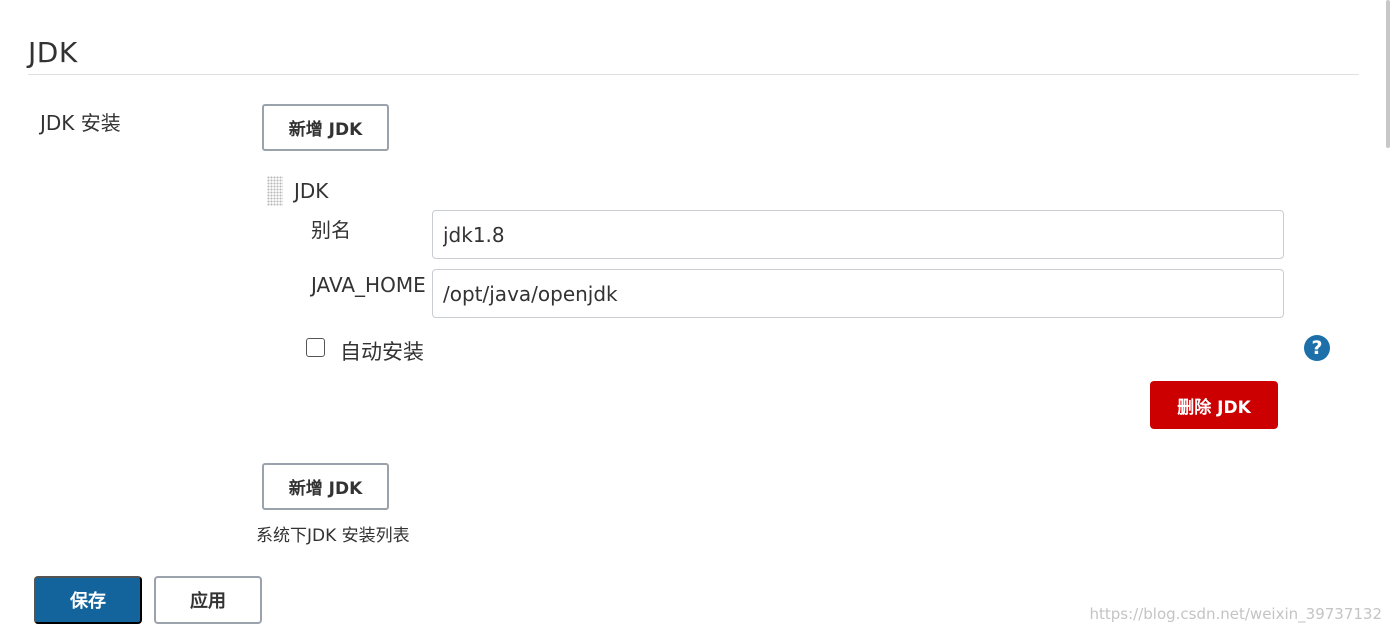 The width and height of the screenshot is (1392, 634). What do you see at coordinates (208, 600) in the screenshot?
I see `apply-button: 应用` at bounding box center [208, 600].